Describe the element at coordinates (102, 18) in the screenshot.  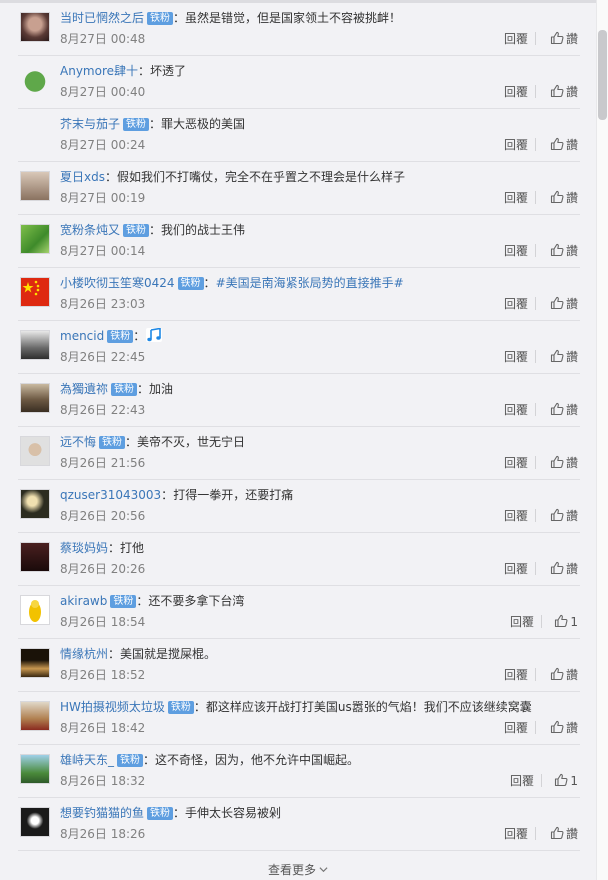
I see `username-link: 当时已惘然之后` at that location.